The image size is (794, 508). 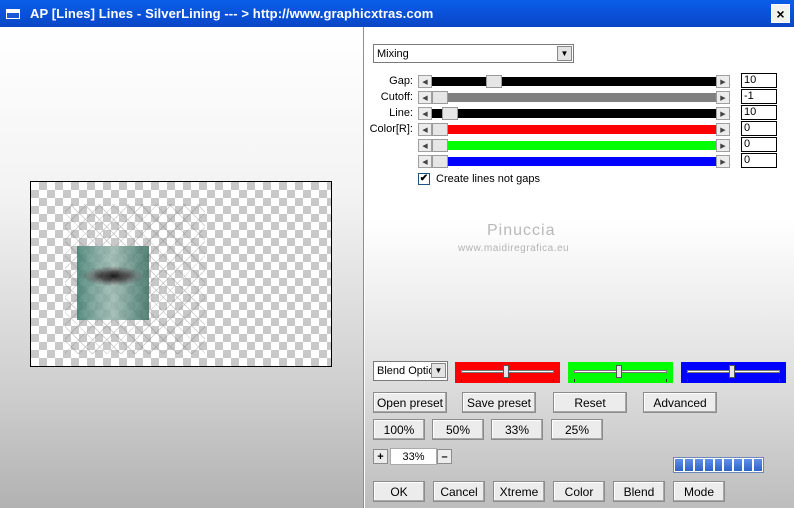 I want to click on cutoff-value-field: -1, so click(x=759, y=96).